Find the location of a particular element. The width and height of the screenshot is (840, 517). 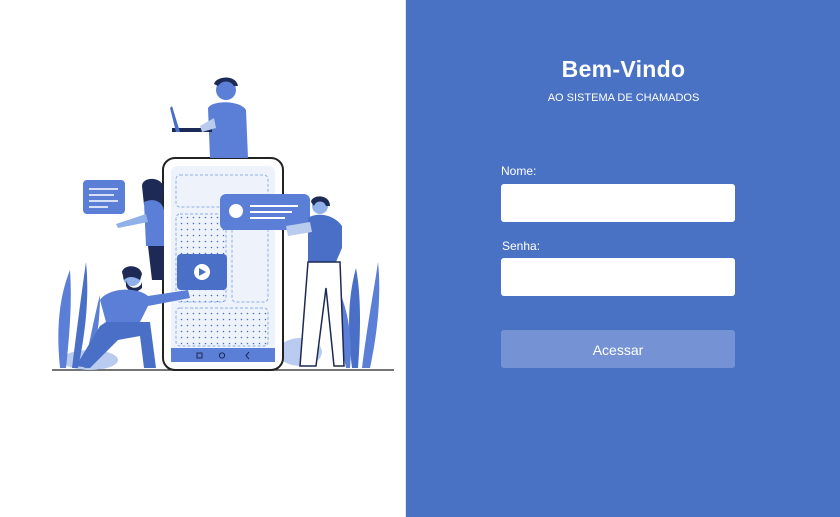

password-label: Senha: is located at coordinates (521, 246).